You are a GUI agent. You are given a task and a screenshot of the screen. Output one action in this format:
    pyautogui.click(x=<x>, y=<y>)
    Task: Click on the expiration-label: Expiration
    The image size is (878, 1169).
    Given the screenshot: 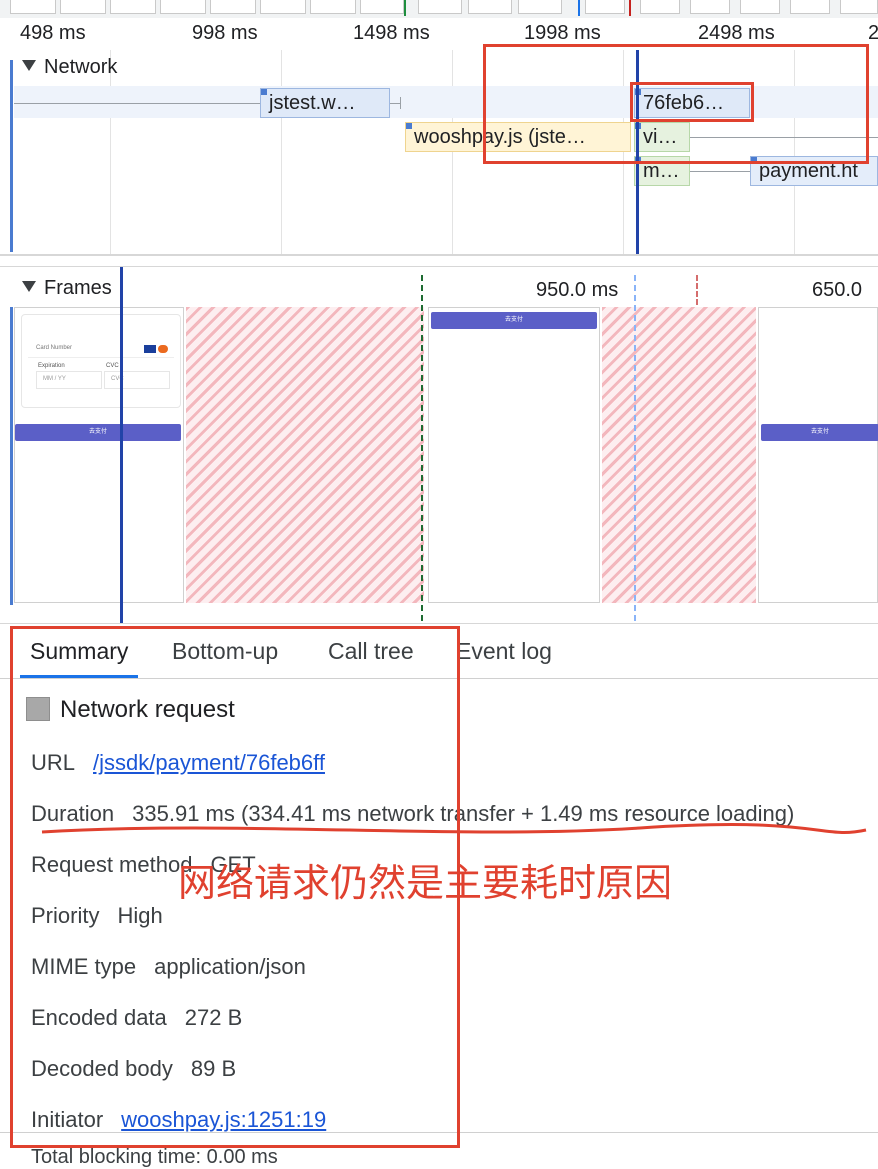 What is the action you would take?
    pyautogui.click(x=51, y=366)
    